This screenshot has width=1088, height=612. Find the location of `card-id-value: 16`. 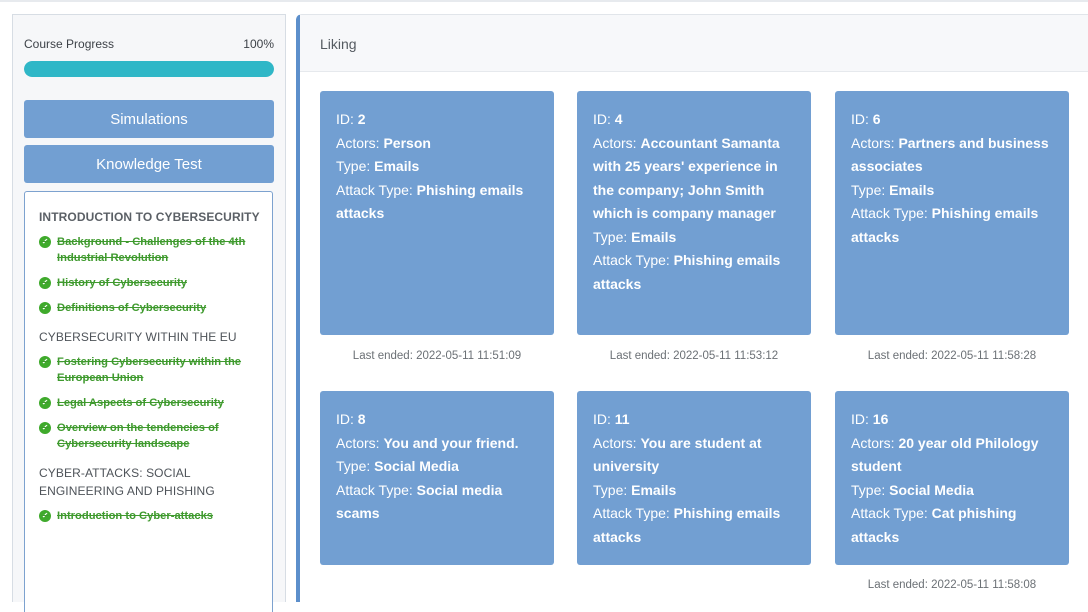

card-id-value: 16 is located at coordinates (880, 419).